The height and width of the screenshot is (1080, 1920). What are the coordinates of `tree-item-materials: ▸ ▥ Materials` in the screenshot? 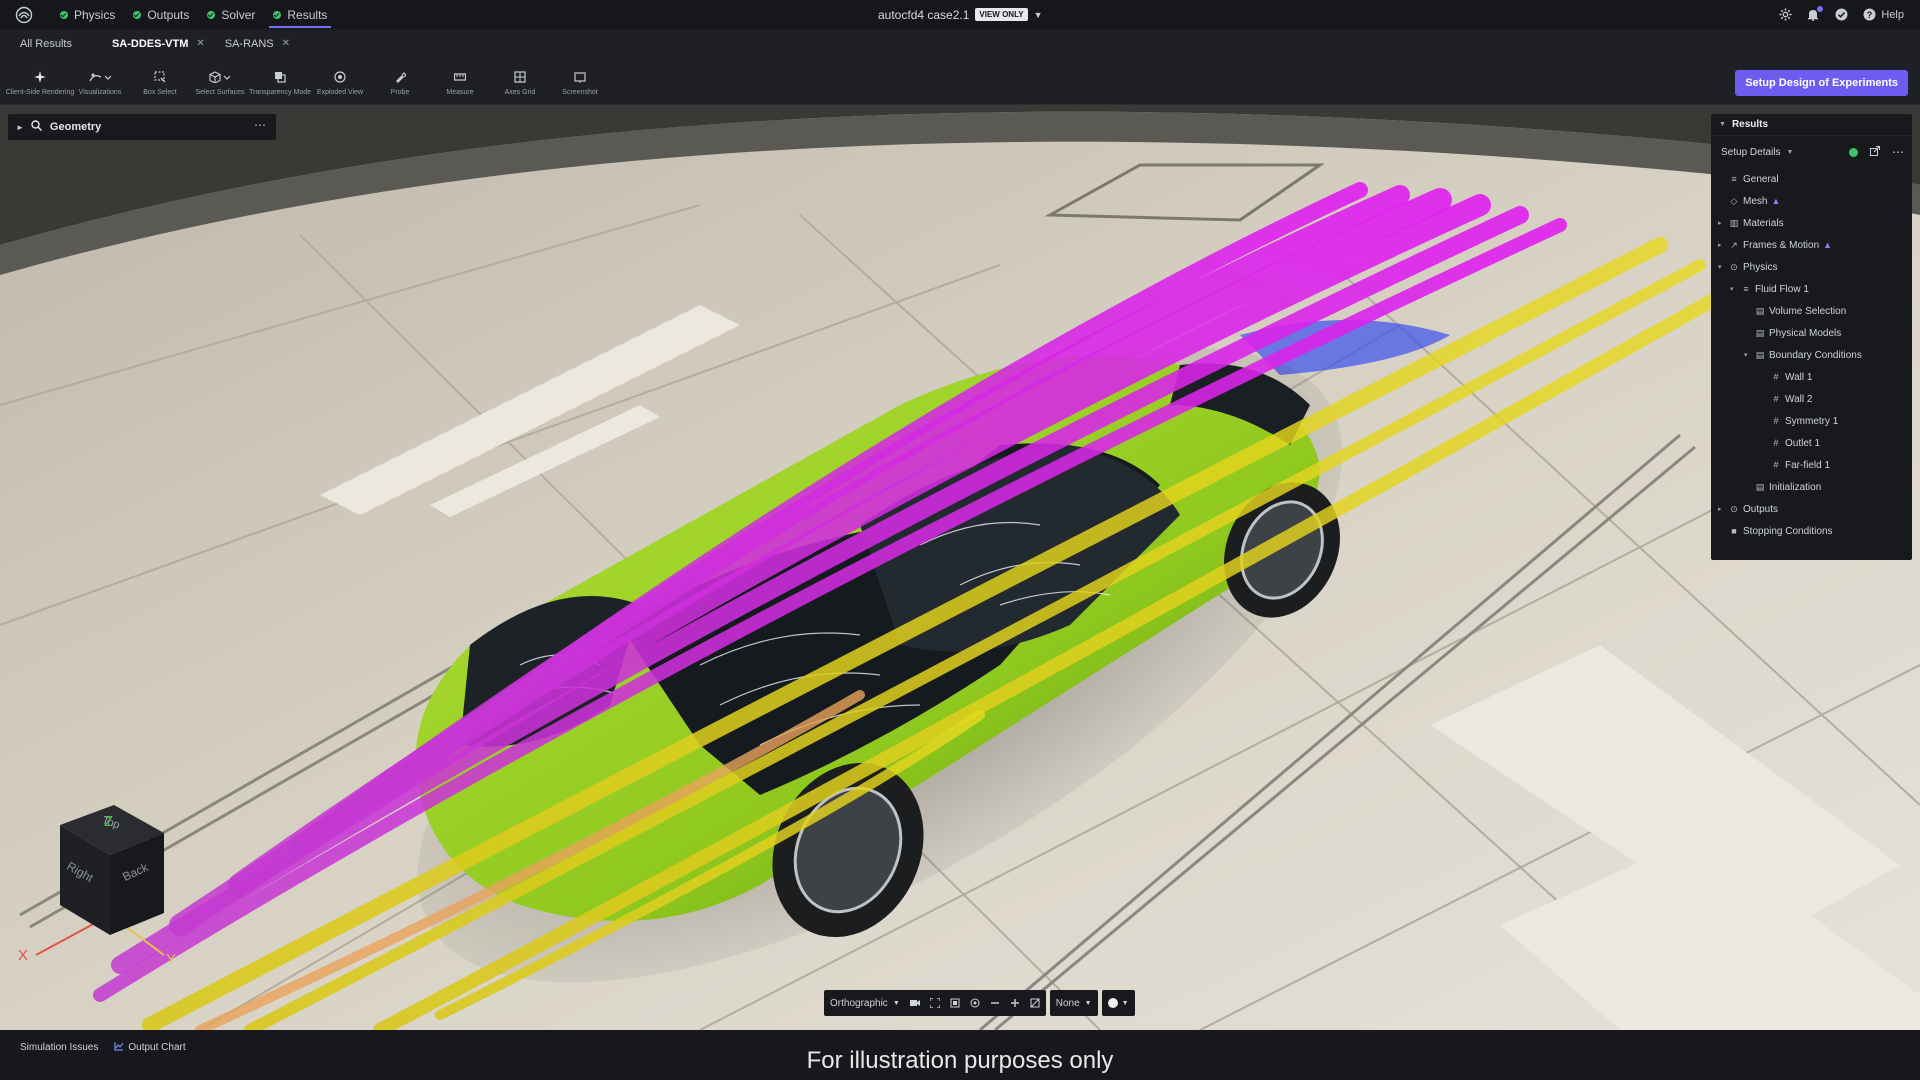 It's located at (1811, 223).